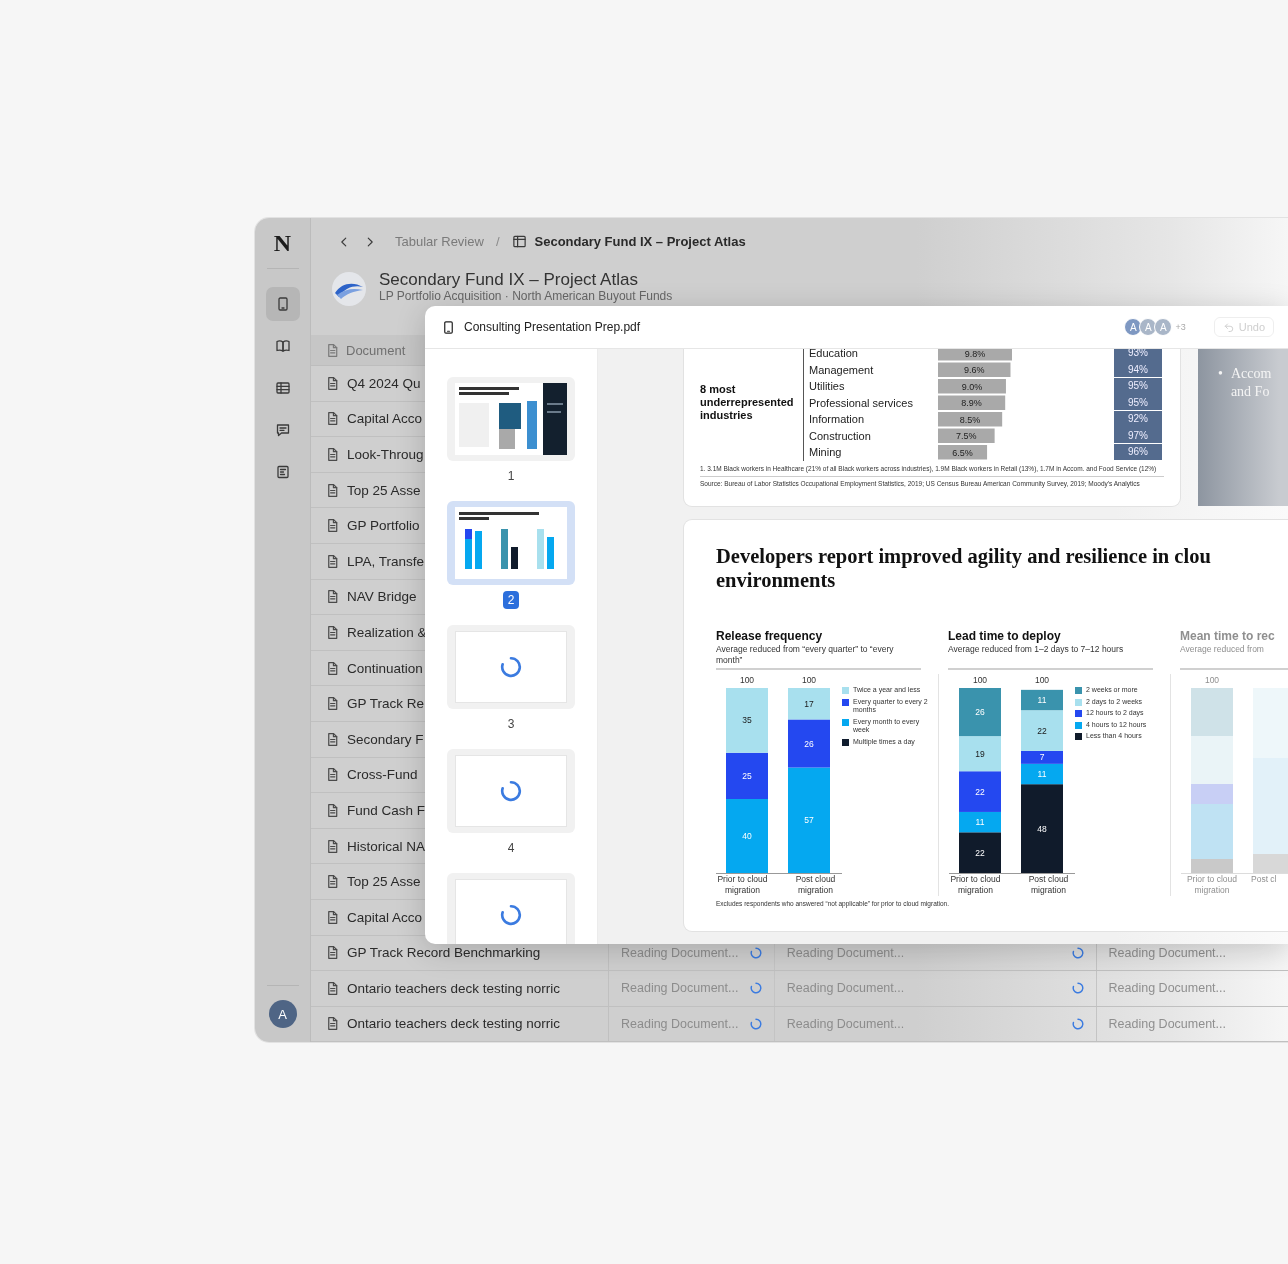  Describe the element at coordinates (1138, 355) in the screenshot. I see `percent-box: 93%` at that location.